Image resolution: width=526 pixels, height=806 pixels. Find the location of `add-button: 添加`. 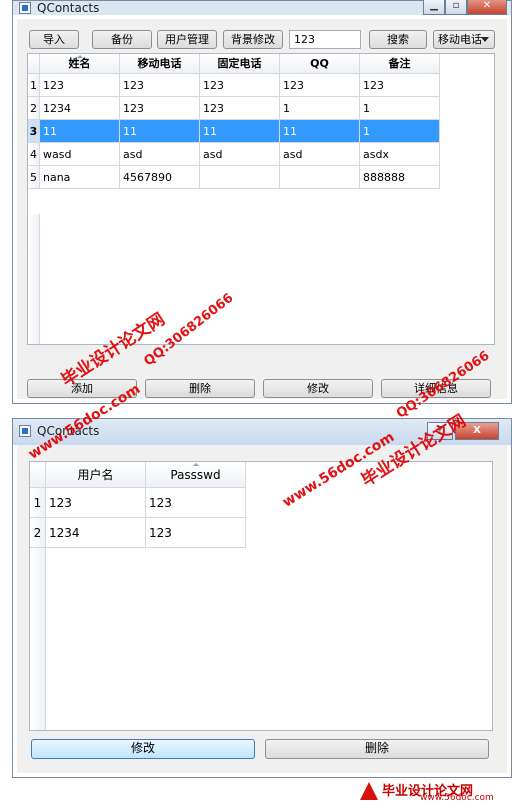

add-button: 添加 is located at coordinates (82, 388).